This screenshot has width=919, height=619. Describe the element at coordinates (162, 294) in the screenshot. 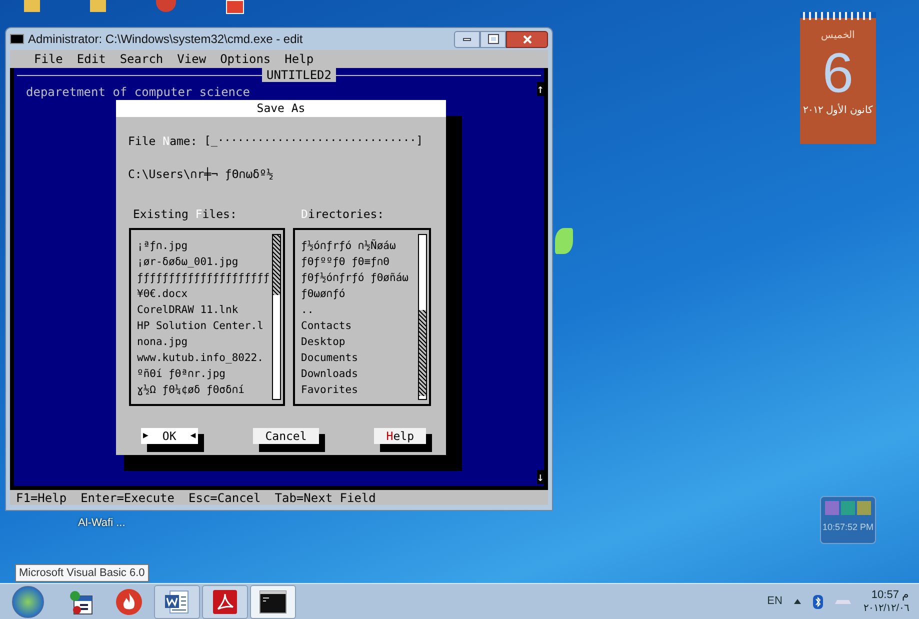

I see `list-item: ¥Θ€.docx` at that location.